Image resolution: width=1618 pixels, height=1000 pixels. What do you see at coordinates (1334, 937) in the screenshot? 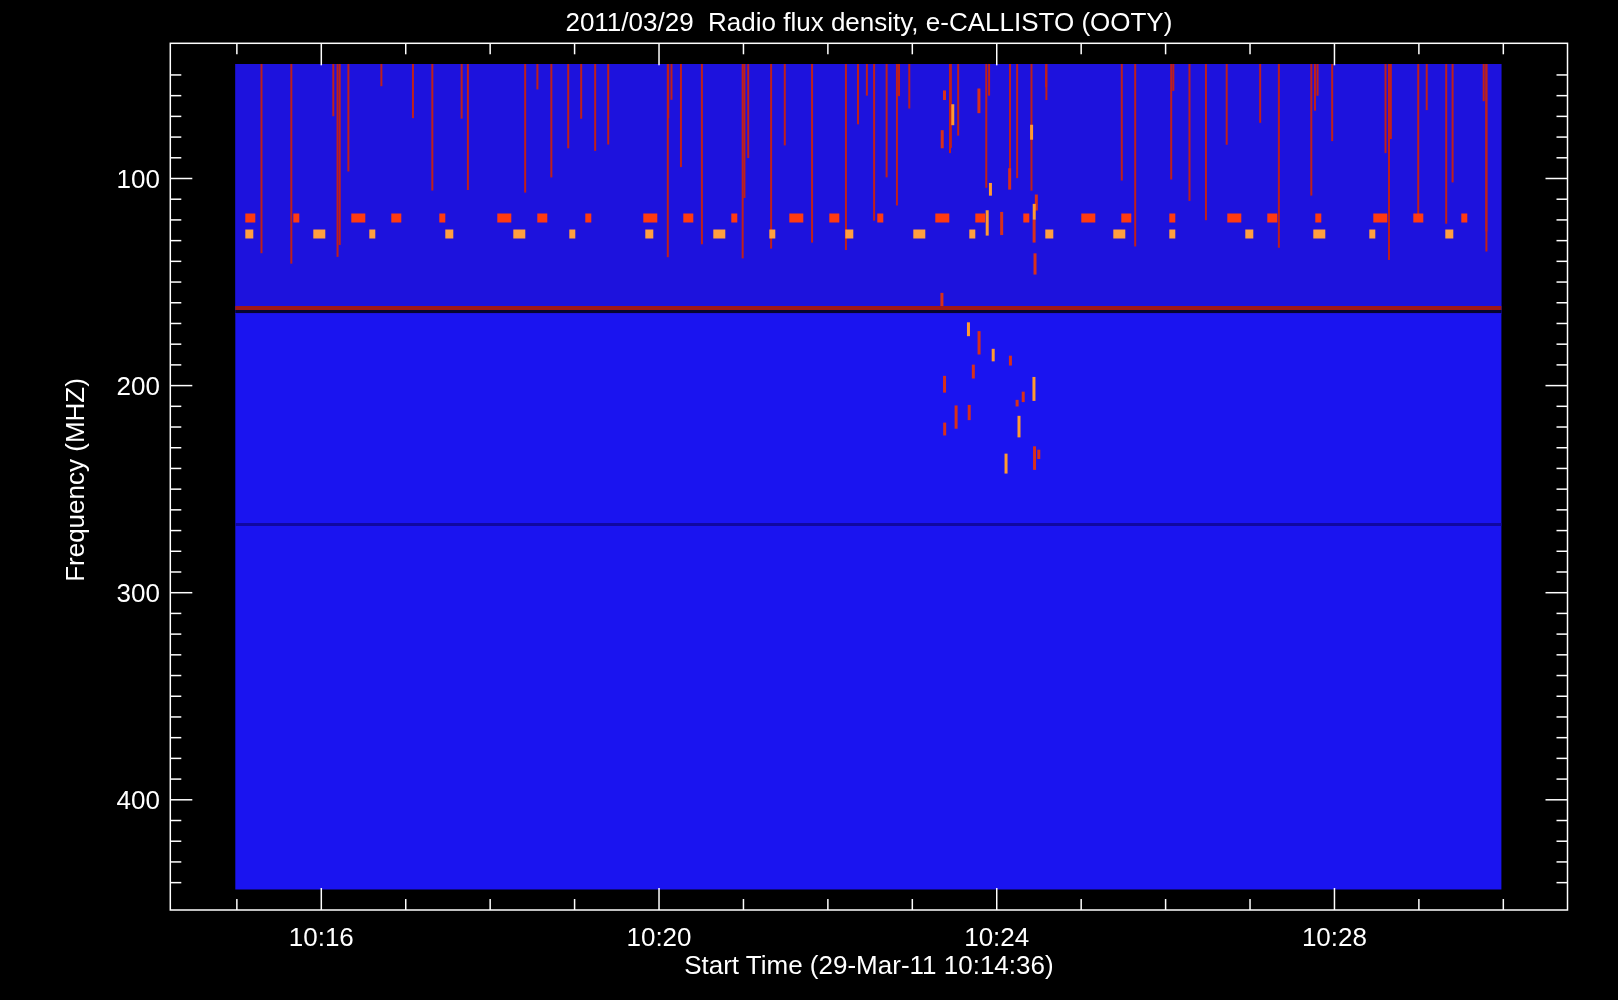
I see `x-tick-label: 10:28` at bounding box center [1334, 937].